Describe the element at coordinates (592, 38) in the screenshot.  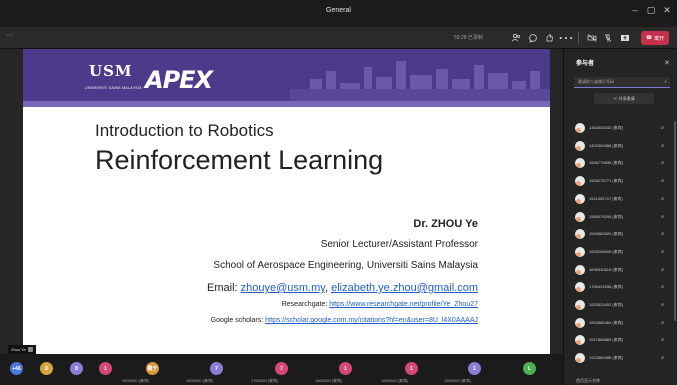
I see `camera-off-icon` at that location.